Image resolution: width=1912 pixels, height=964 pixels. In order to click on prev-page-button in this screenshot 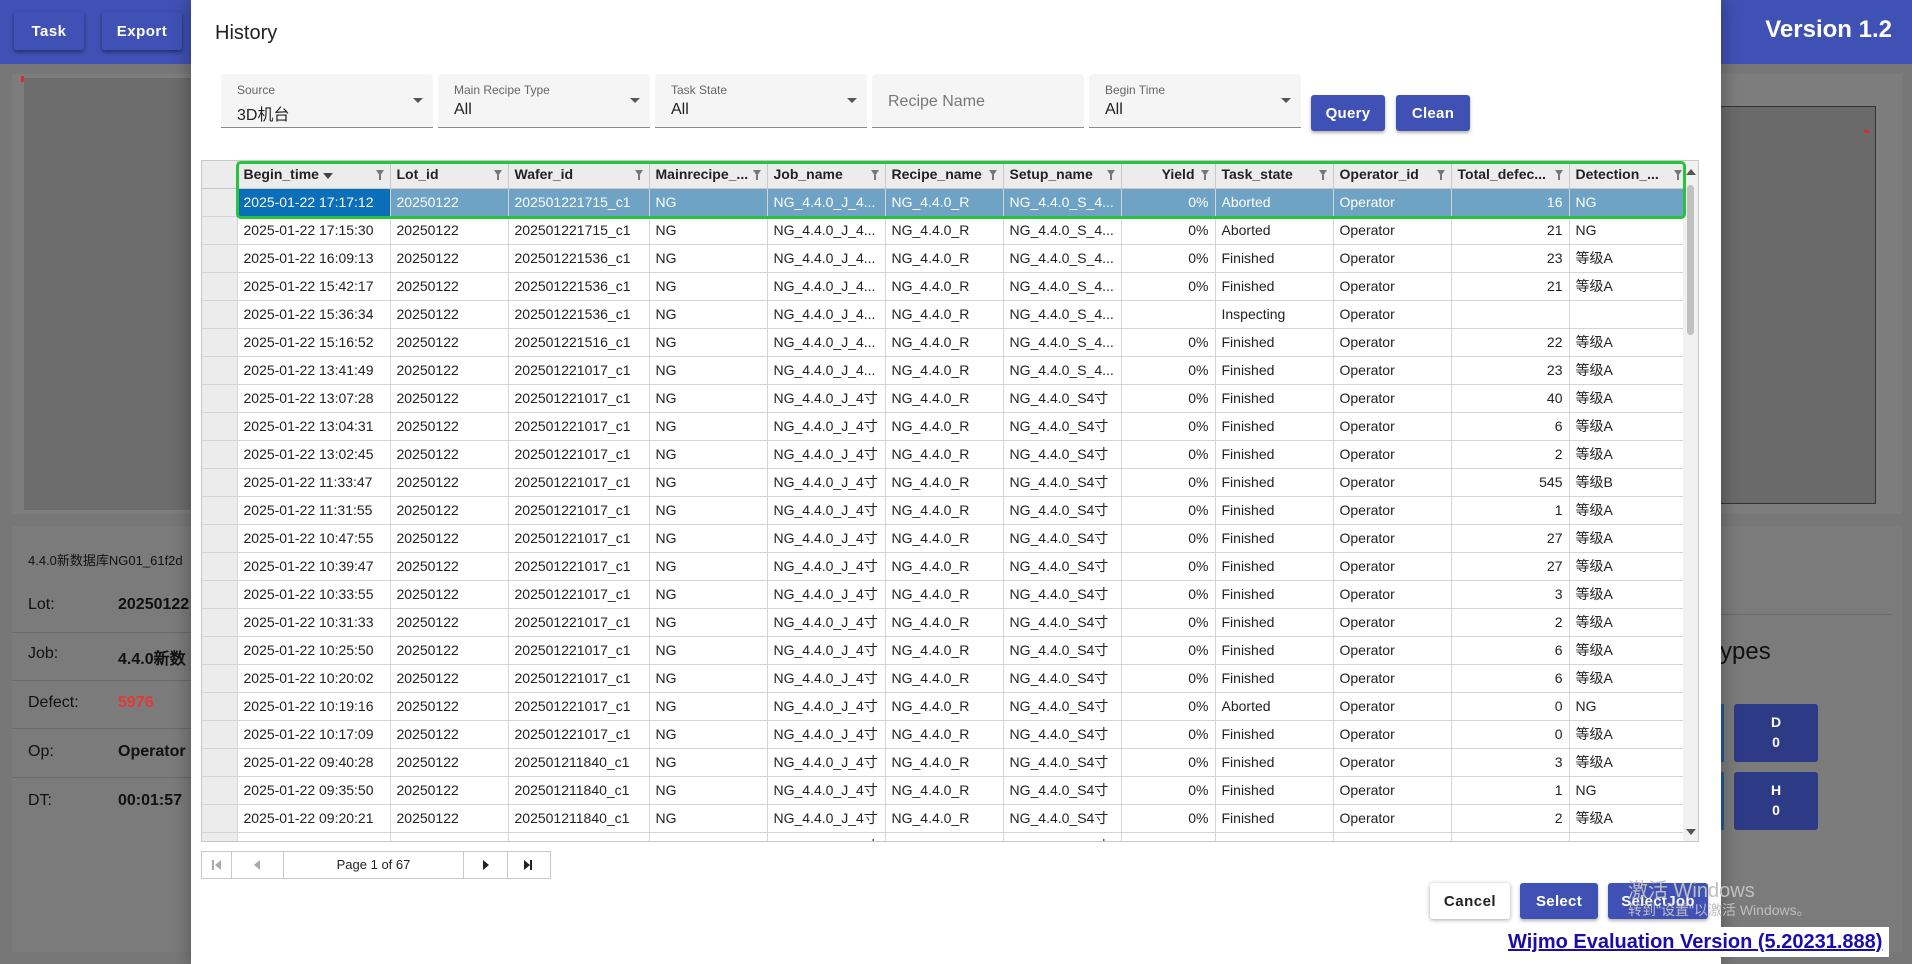, I will do `click(258, 865)`.